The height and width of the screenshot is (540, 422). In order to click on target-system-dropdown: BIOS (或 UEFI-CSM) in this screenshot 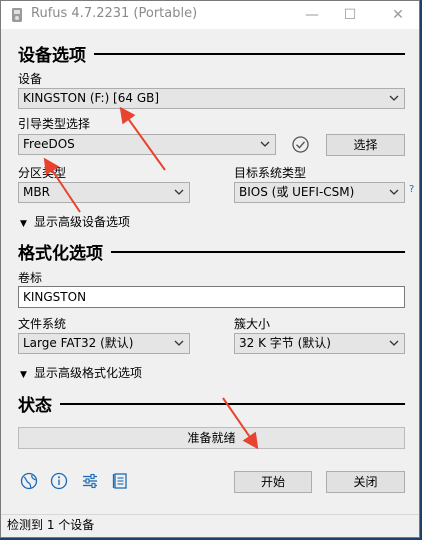, I will do `click(319, 192)`.